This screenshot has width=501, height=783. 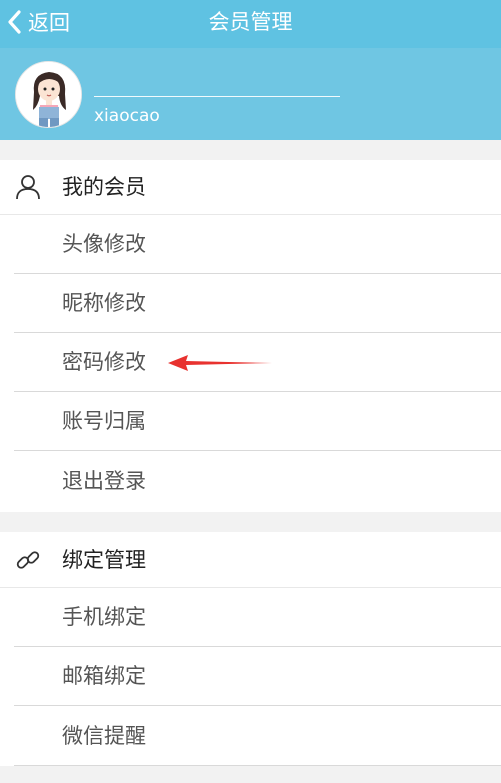 What do you see at coordinates (250, 481) in the screenshot?
I see `menu-item-logout: 退出登录` at bounding box center [250, 481].